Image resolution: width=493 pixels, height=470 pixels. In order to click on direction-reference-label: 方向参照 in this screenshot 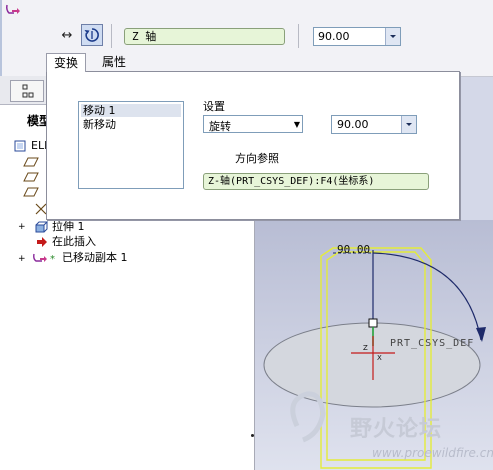, I will do `click(257, 158)`.